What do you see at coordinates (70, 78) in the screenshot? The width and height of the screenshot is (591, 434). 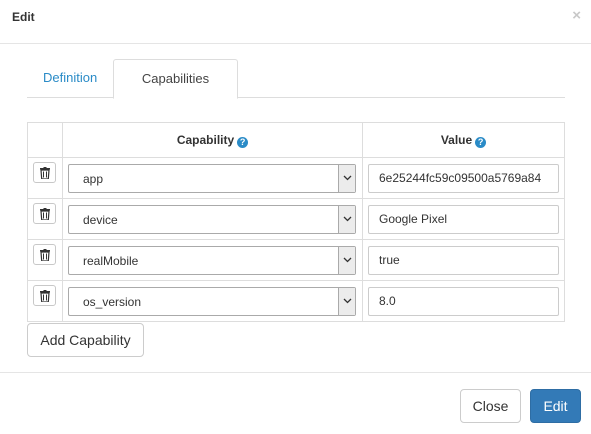 I see `tab-definition: Definition` at bounding box center [70, 78].